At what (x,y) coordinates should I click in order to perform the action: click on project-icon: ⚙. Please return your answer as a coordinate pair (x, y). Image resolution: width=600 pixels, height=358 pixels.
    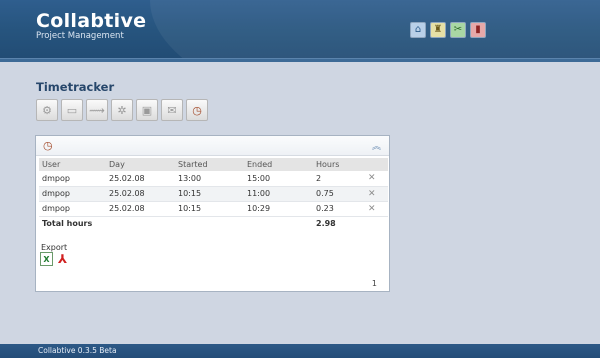
    Looking at the image, I should click on (47, 110).